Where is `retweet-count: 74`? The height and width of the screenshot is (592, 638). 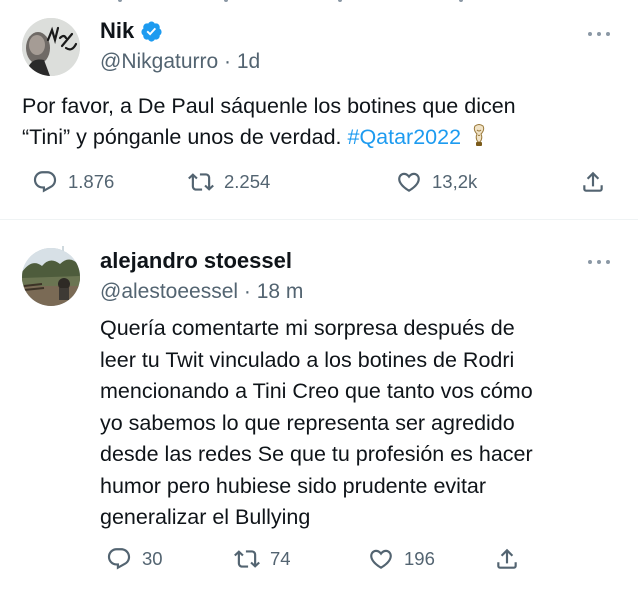
retweet-count: 74 is located at coordinates (280, 558).